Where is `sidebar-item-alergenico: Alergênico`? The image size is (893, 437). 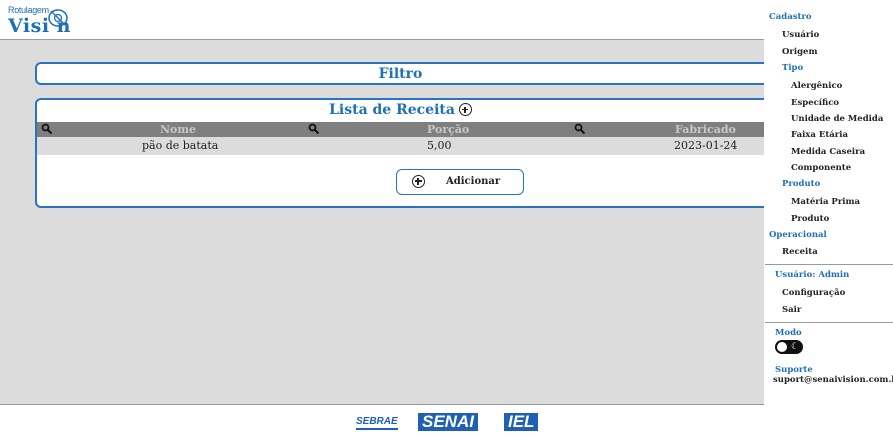 sidebar-item-alergenico: Alergênico is located at coordinates (816, 86).